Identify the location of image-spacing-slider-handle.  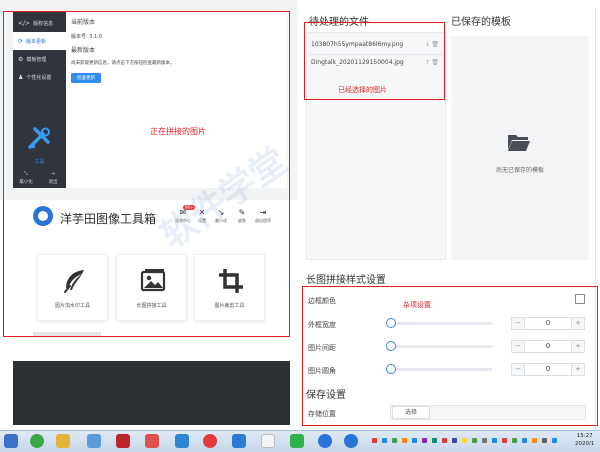
(391, 346).